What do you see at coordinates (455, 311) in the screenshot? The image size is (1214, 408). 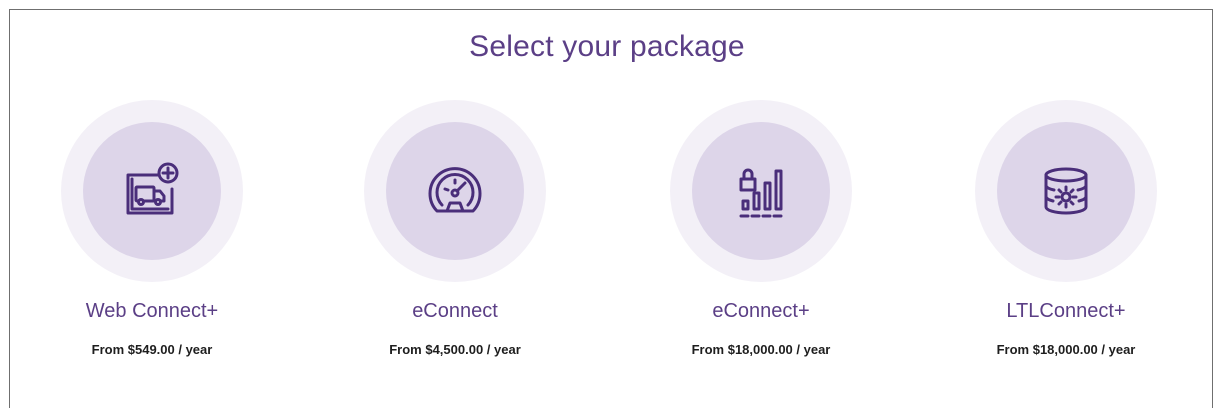 I see `package-name: eConnect` at bounding box center [455, 311].